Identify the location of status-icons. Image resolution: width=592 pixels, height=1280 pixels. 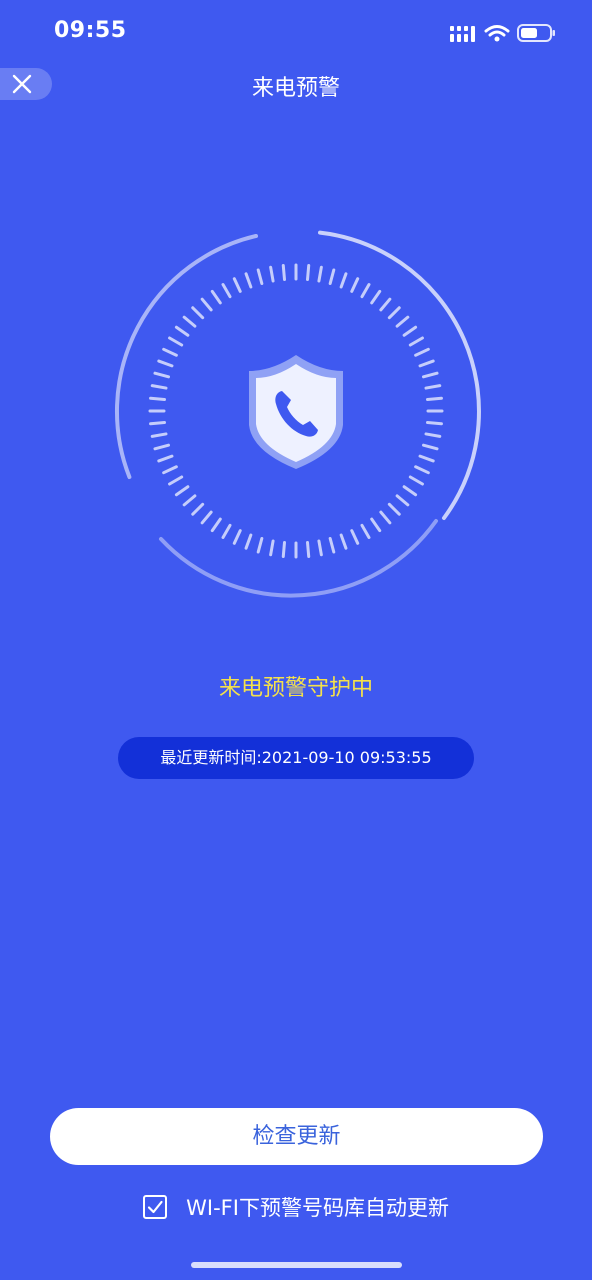
(503, 33).